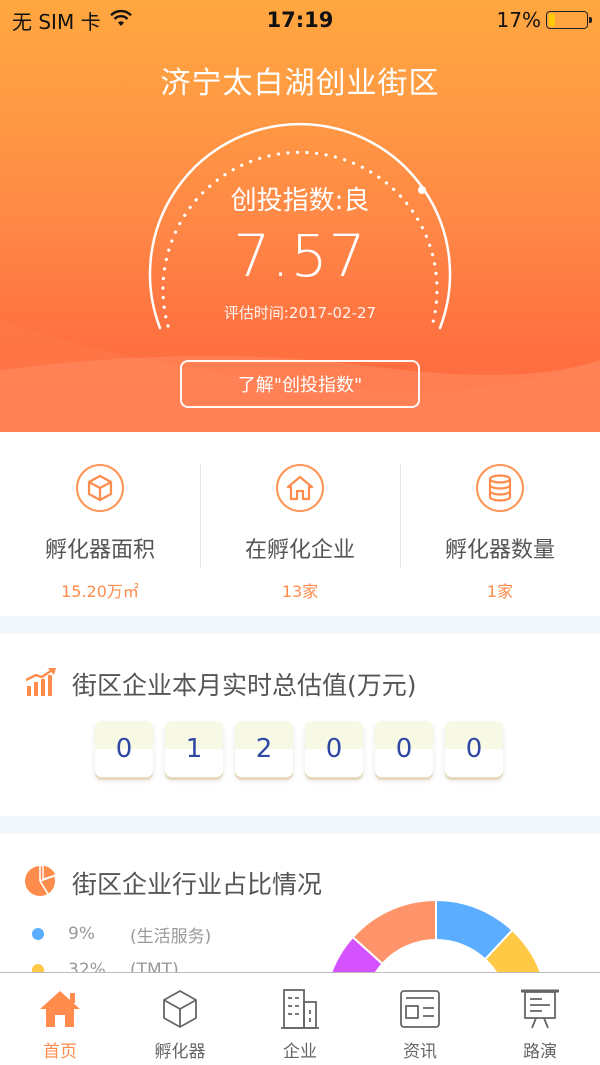  I want to click on evaluation-date: 评估时间:2017-02-27, so click(300, 313).